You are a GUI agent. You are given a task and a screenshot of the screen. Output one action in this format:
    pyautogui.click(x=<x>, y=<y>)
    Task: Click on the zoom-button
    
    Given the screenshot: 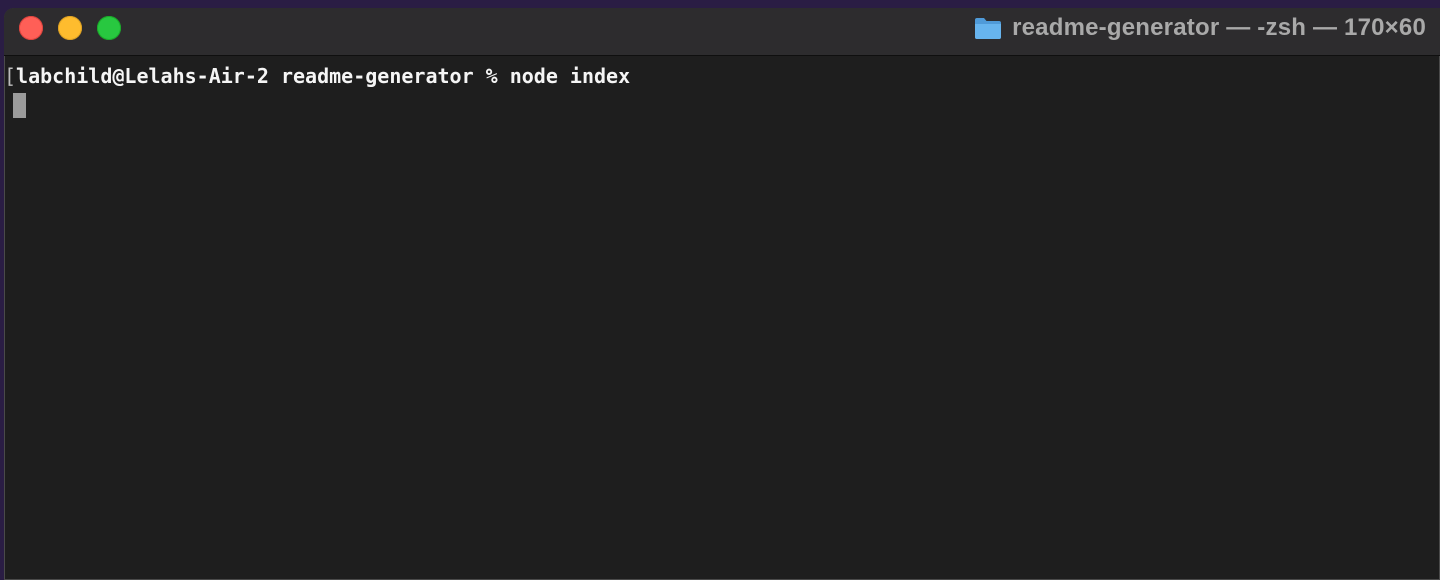 What is the action you would take?
    pyautogui.click(x=109, y=28)
    